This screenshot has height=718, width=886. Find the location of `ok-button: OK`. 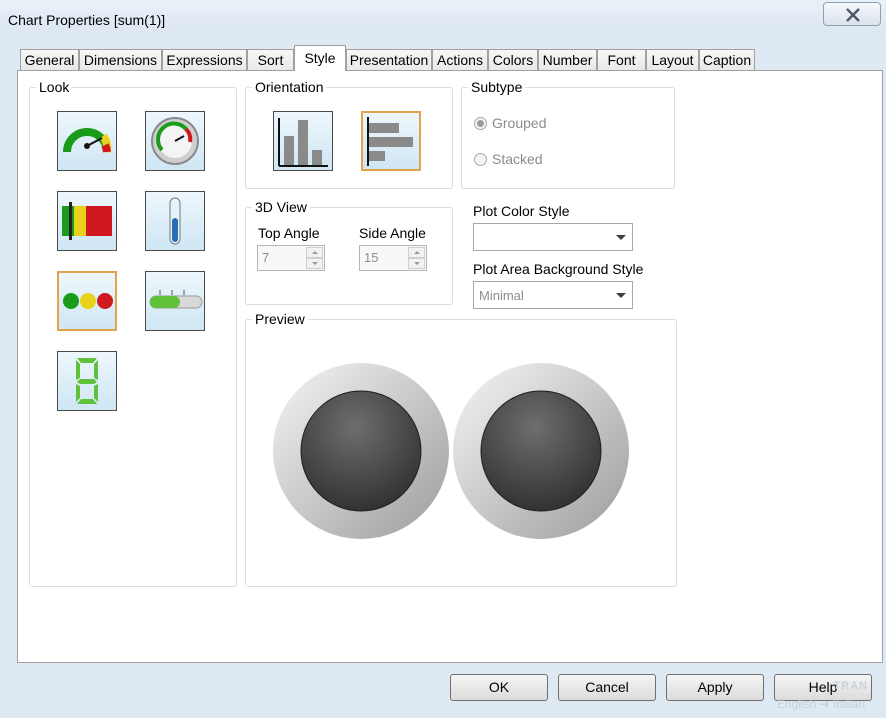

ok-button: OK is located at coordinates (499, 687).